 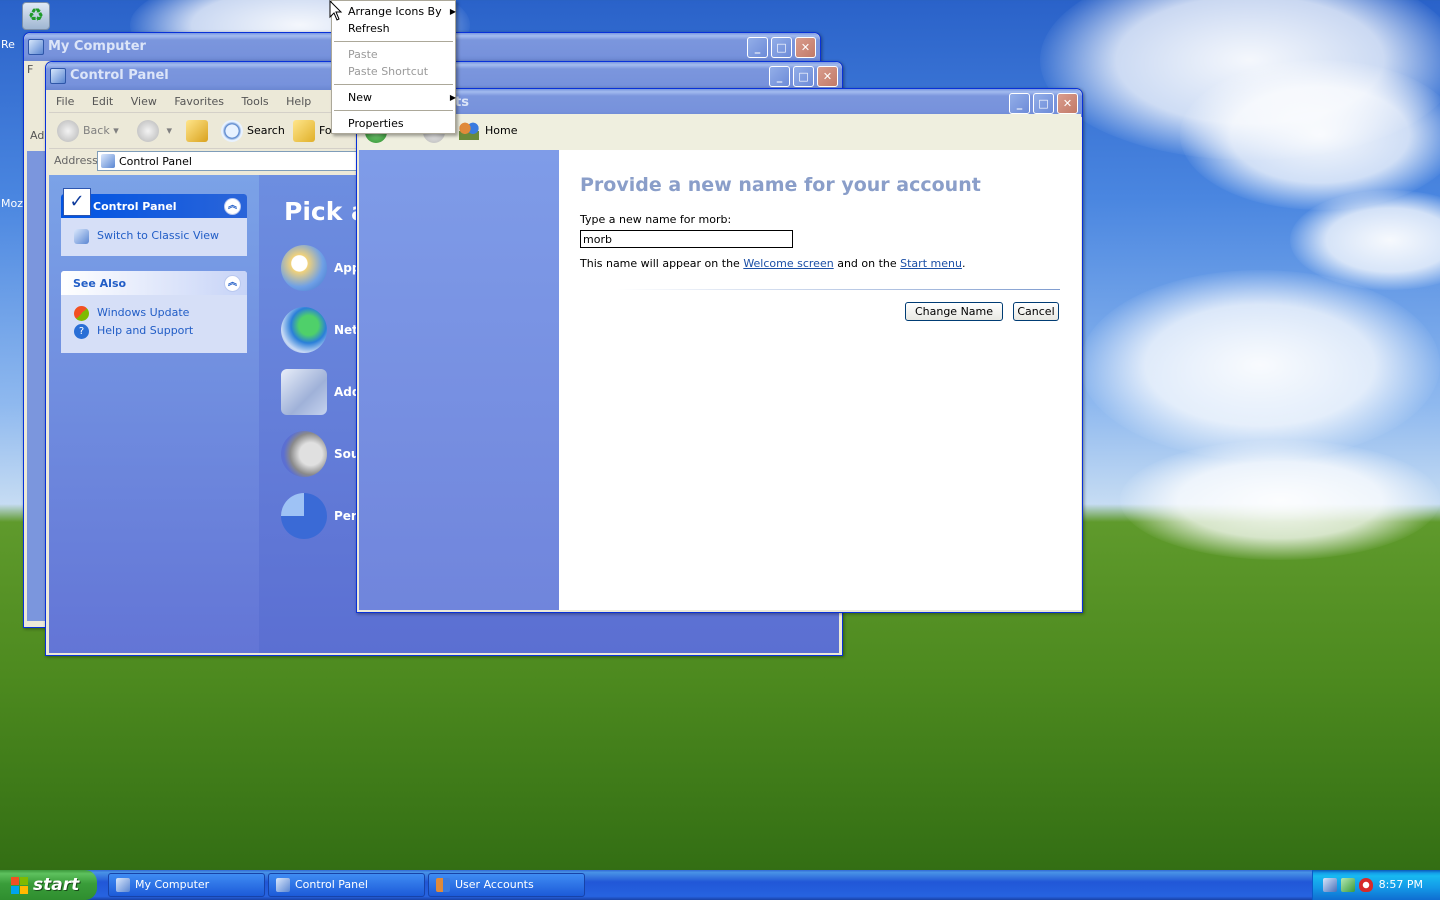 I want to click on safely-remove-tray-icon, so click(x=1348, y=885).